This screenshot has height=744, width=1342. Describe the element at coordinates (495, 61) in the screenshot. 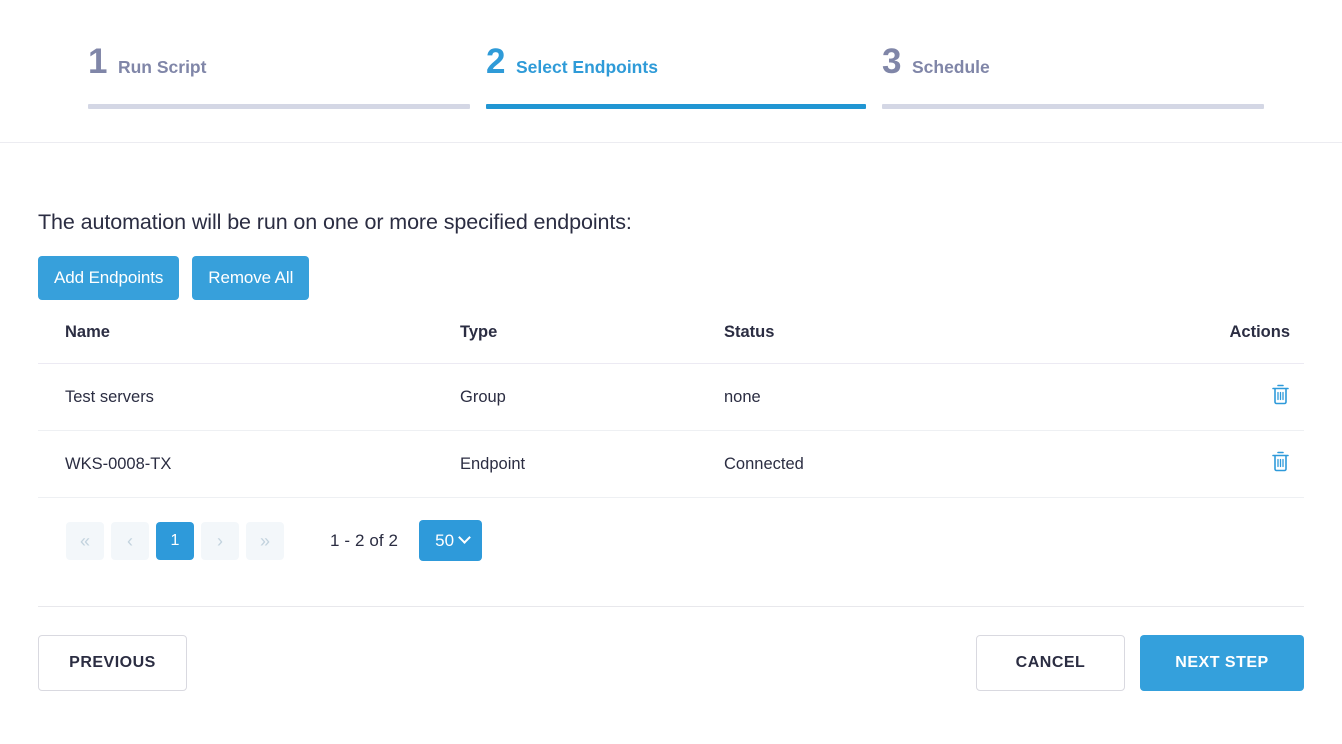

I see `step-select-endpoints-number: 2` at that location.